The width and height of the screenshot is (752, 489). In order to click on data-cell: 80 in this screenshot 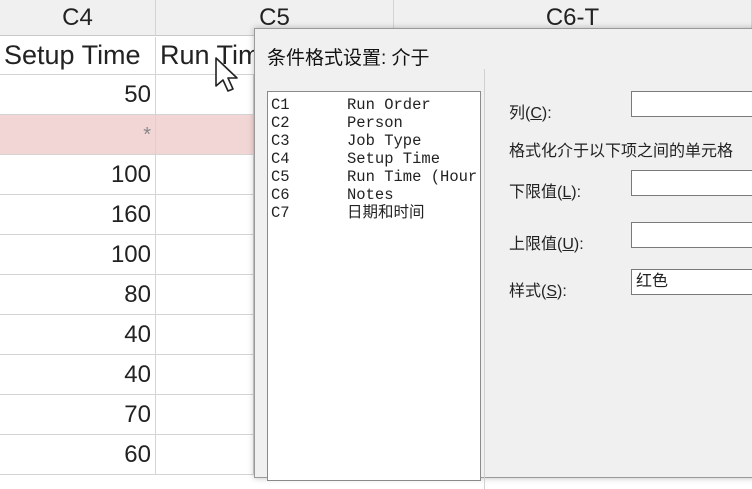, I will do `click(78, 295)`.